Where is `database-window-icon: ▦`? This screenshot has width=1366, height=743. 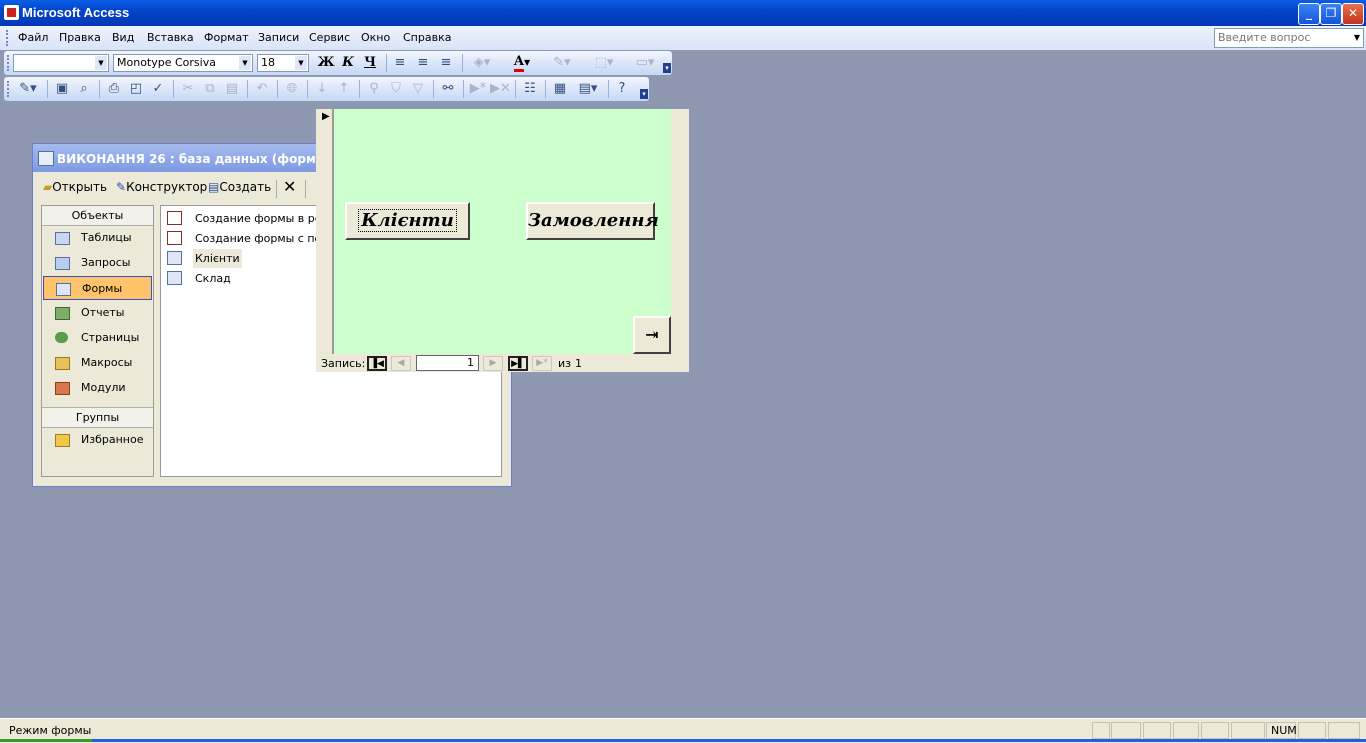 database-window-icon: ▦ is located at coordinates (560, 89).